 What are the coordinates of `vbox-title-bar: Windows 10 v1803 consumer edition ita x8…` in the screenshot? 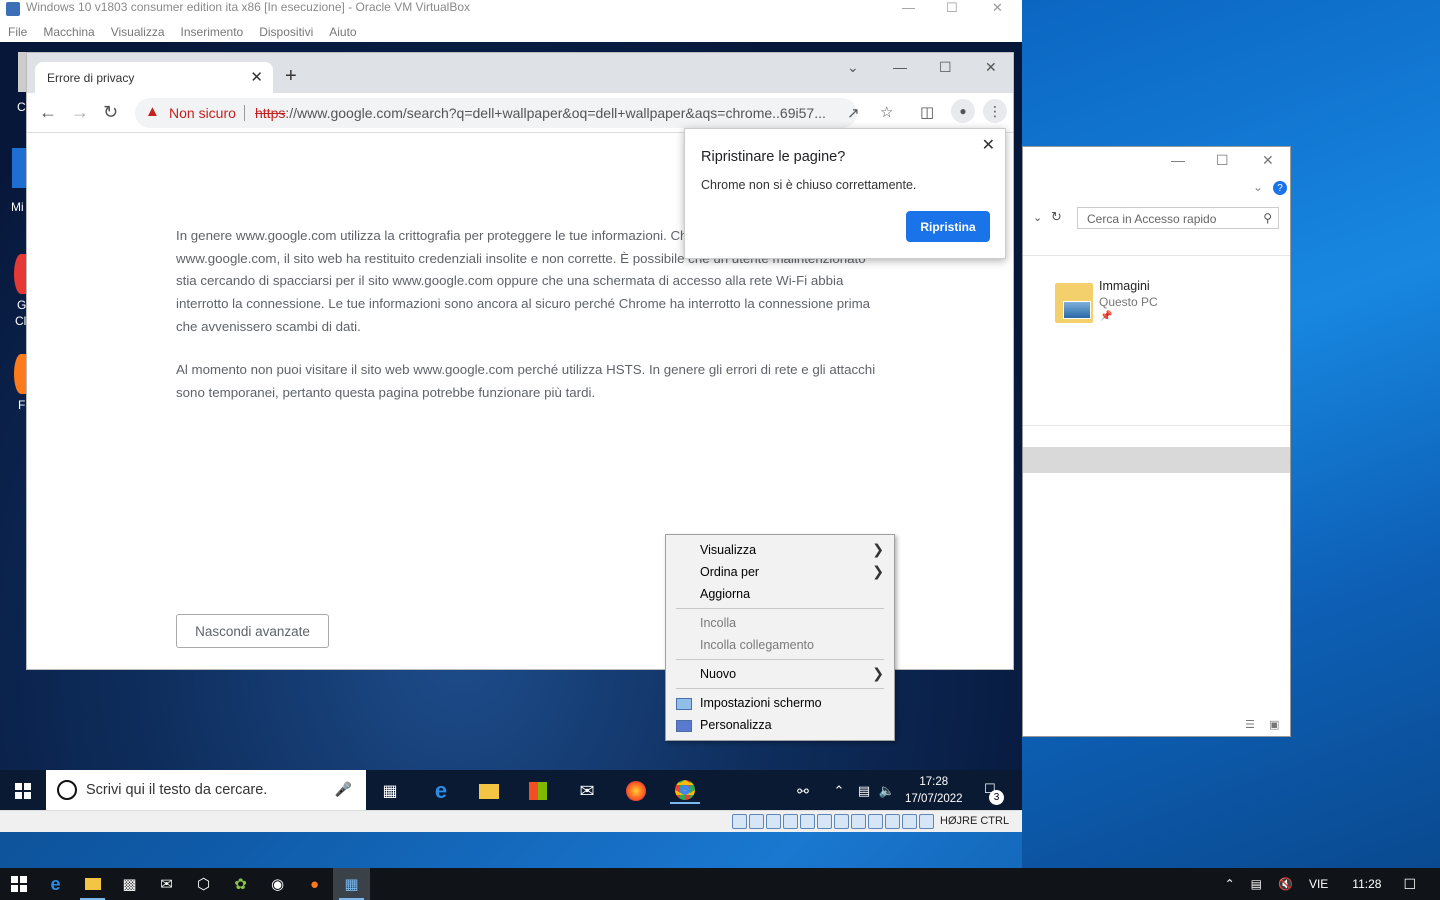 It's located at (511, 11).